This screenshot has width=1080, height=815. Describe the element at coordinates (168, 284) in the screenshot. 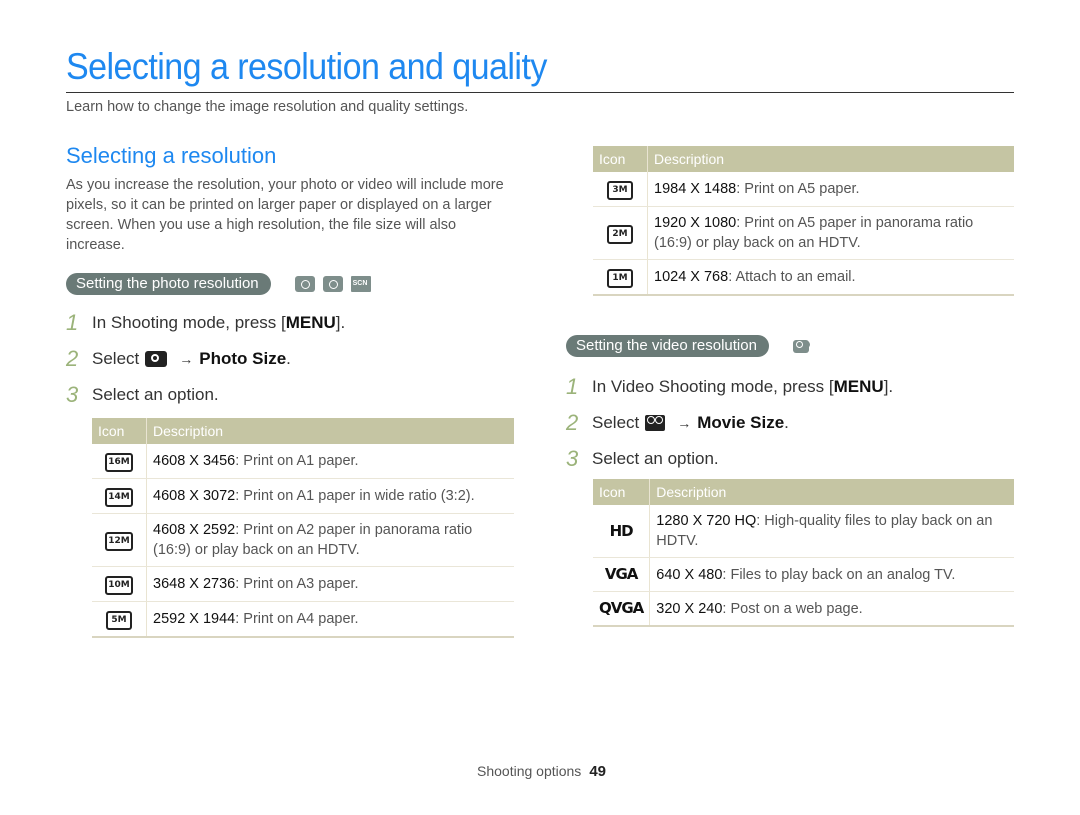

I see `photo-resolution-pill: Setting the photo resolution` at that location.